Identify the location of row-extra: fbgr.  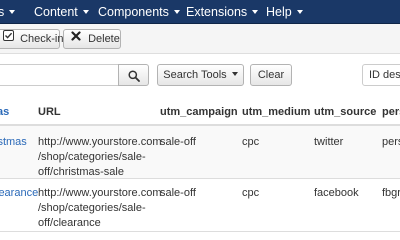
(391, 193).